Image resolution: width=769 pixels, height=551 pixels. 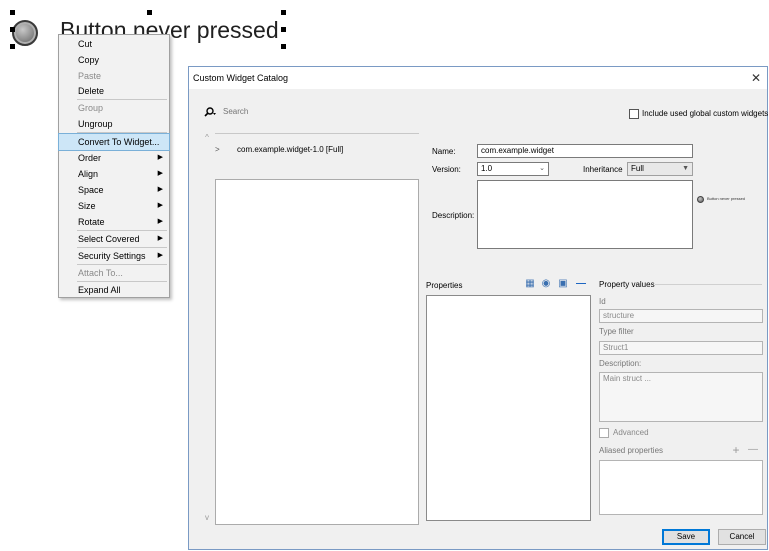 I want to click on search-icon, so click(x=210, y=113).